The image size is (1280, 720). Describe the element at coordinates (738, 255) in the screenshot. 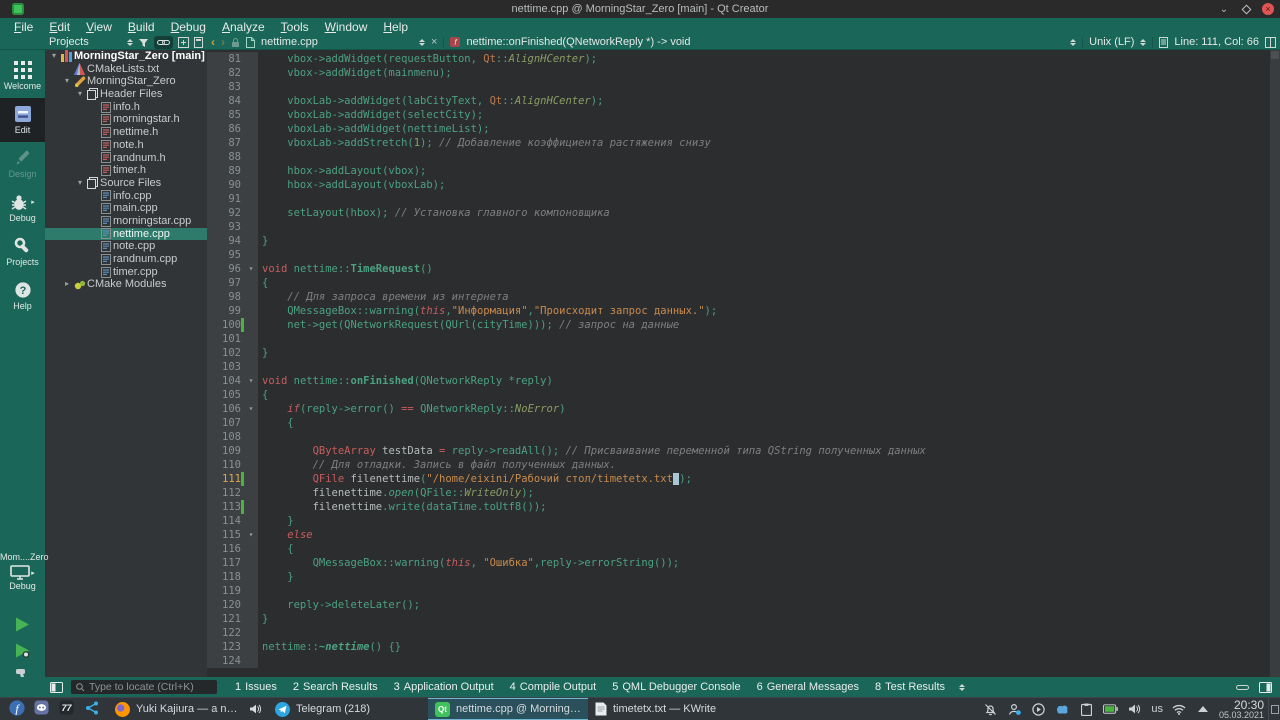

I see `code-line-95: 95` at that location.